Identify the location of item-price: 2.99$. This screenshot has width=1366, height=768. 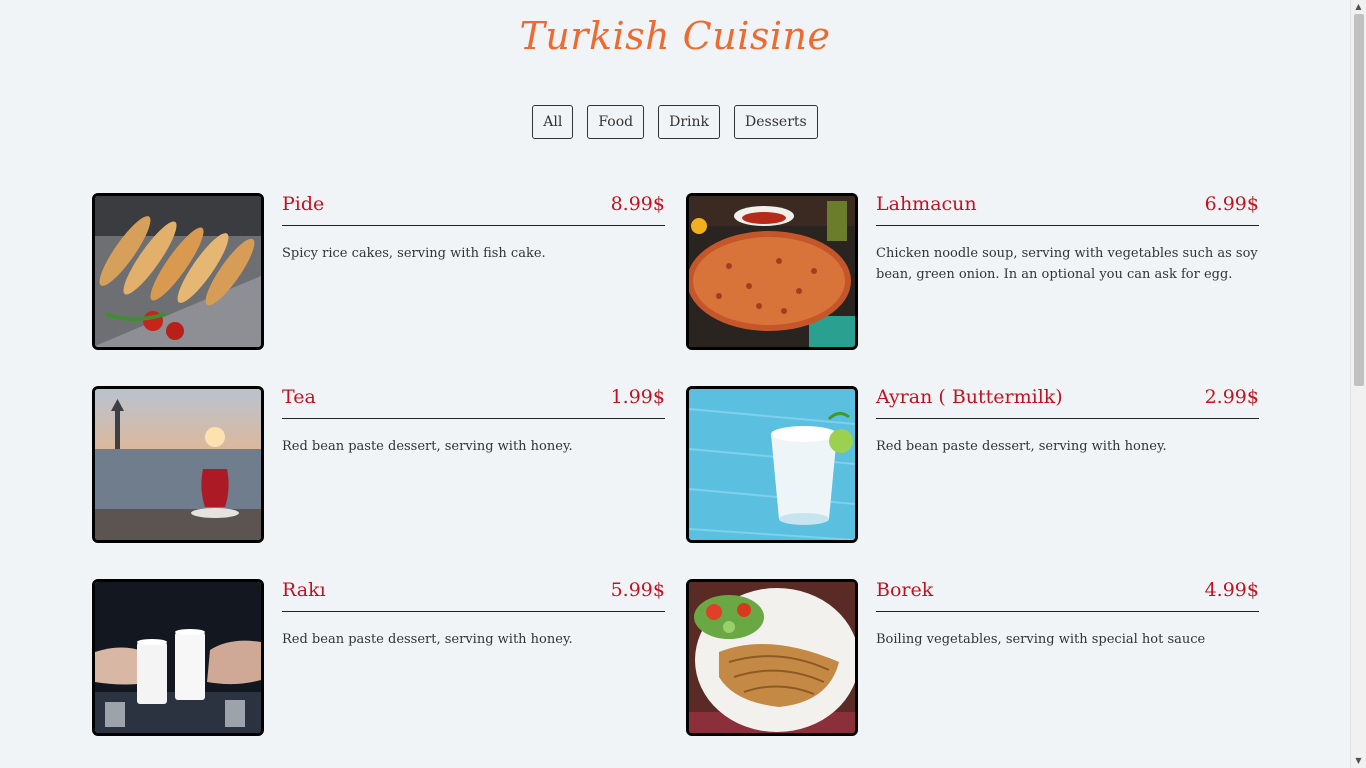
(1231, 397).